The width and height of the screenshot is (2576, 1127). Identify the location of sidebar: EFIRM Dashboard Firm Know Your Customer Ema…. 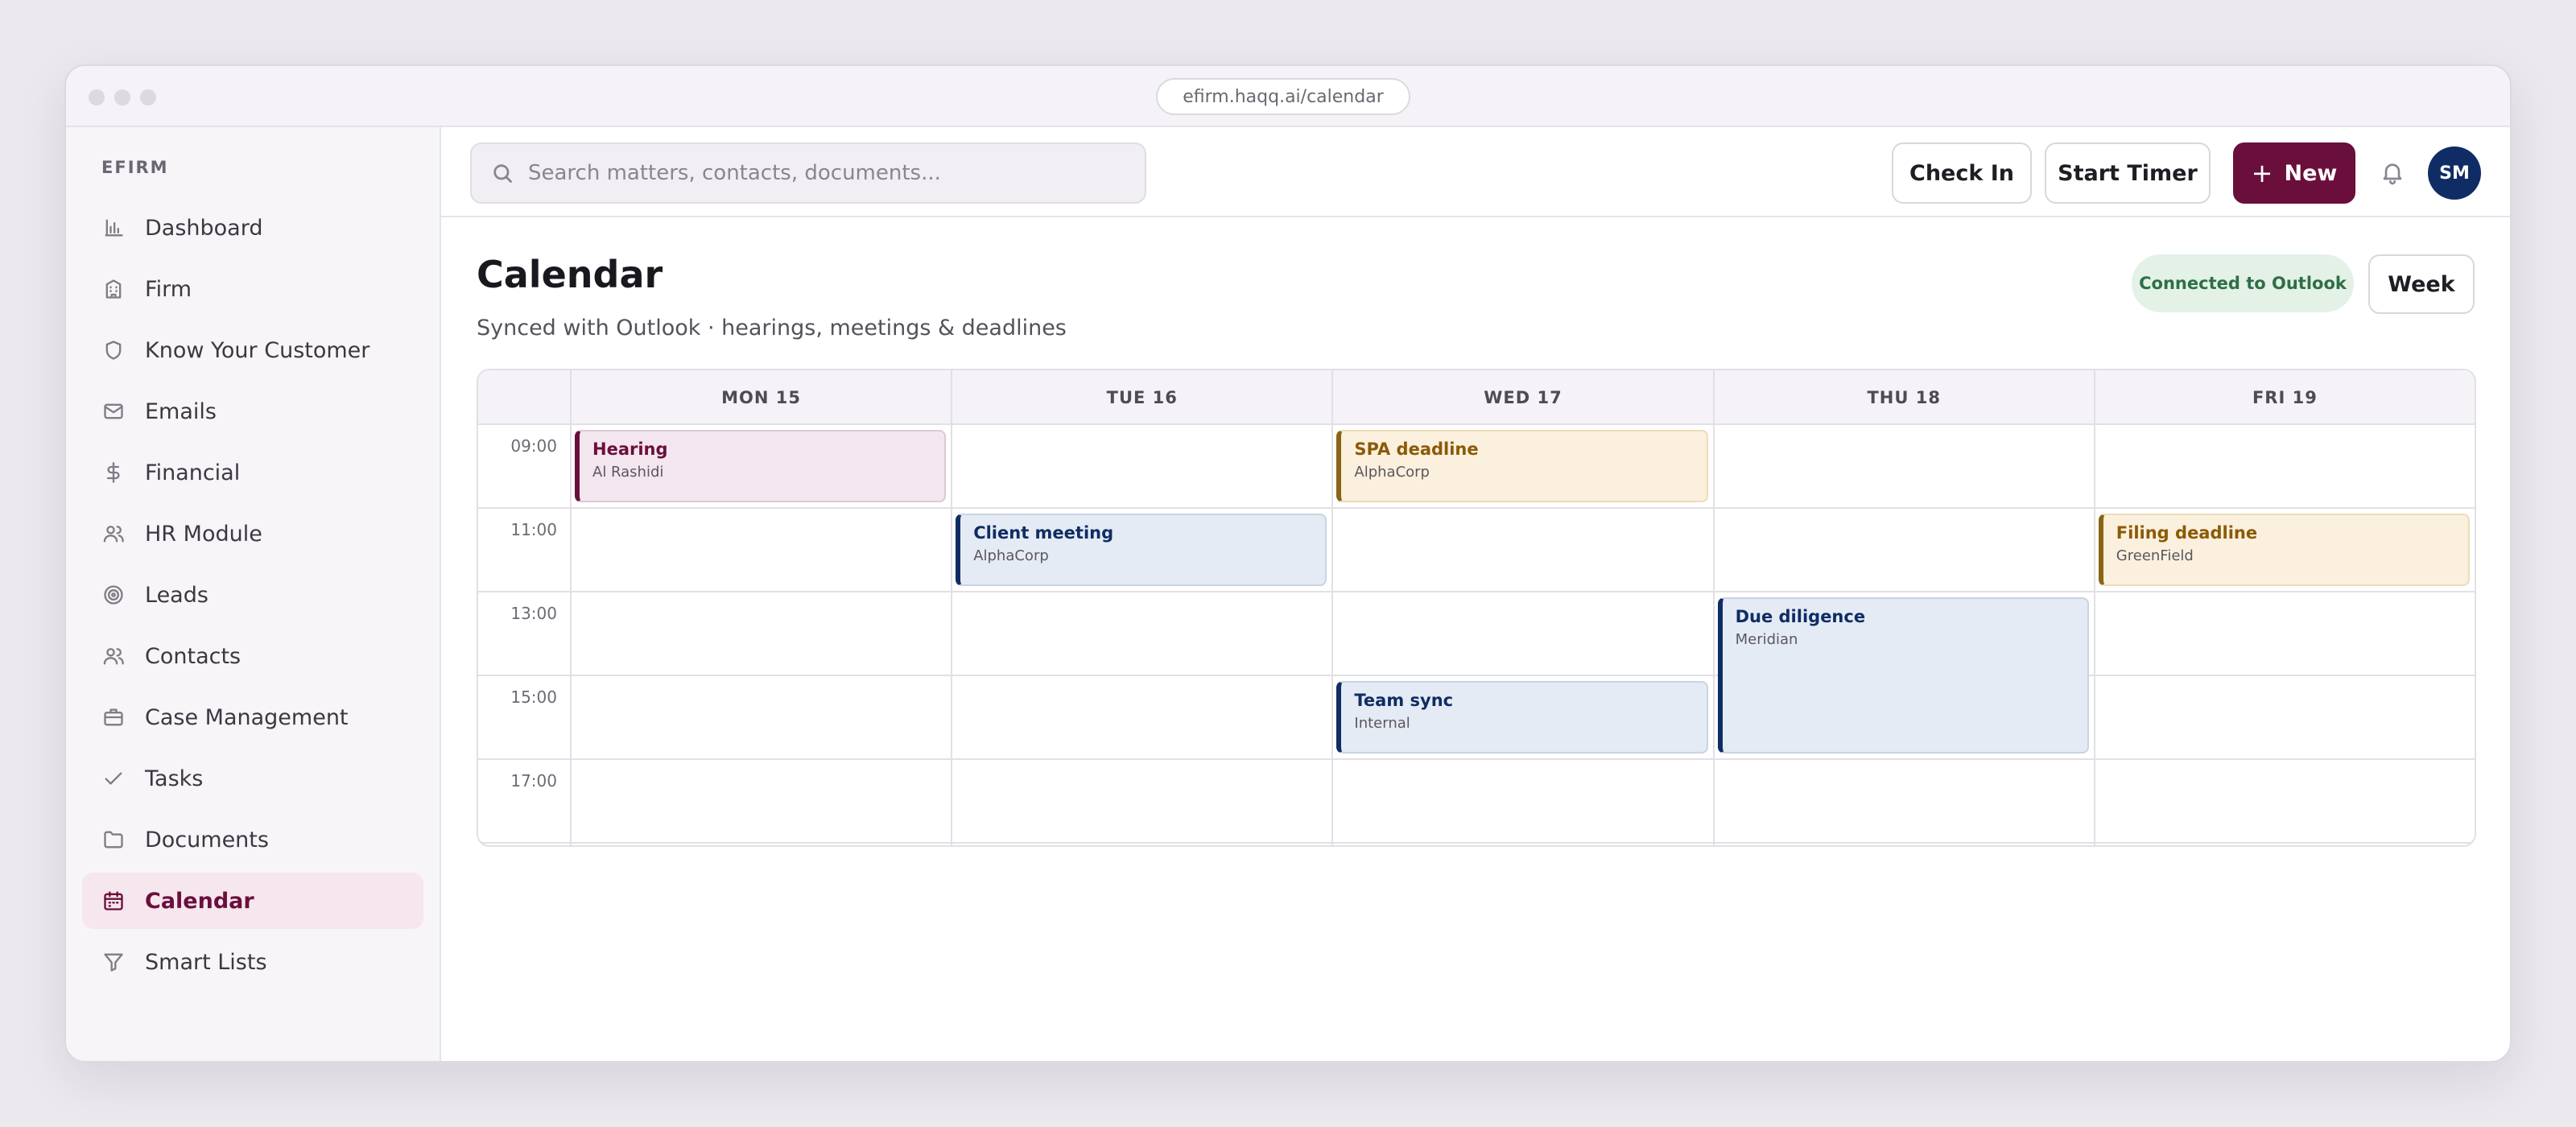
(253, 594).